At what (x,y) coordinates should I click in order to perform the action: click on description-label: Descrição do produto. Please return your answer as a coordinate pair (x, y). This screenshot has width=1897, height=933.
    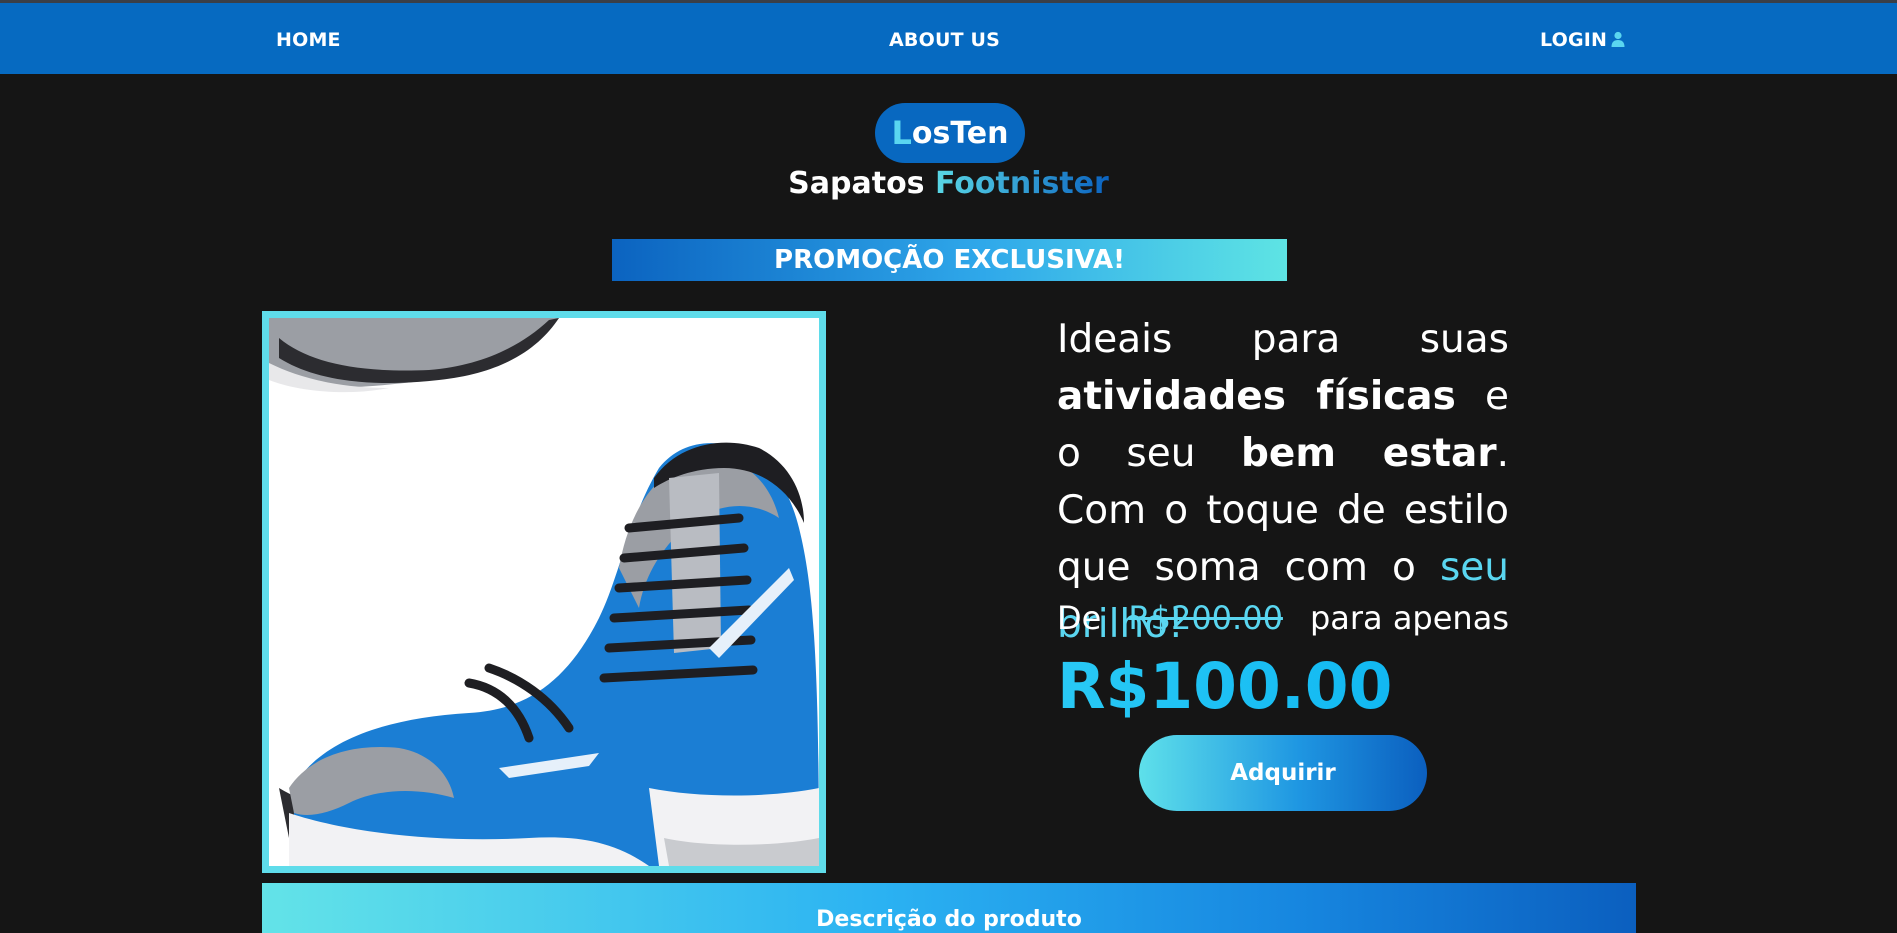
    Looking at the image, I should click on (949, 919).